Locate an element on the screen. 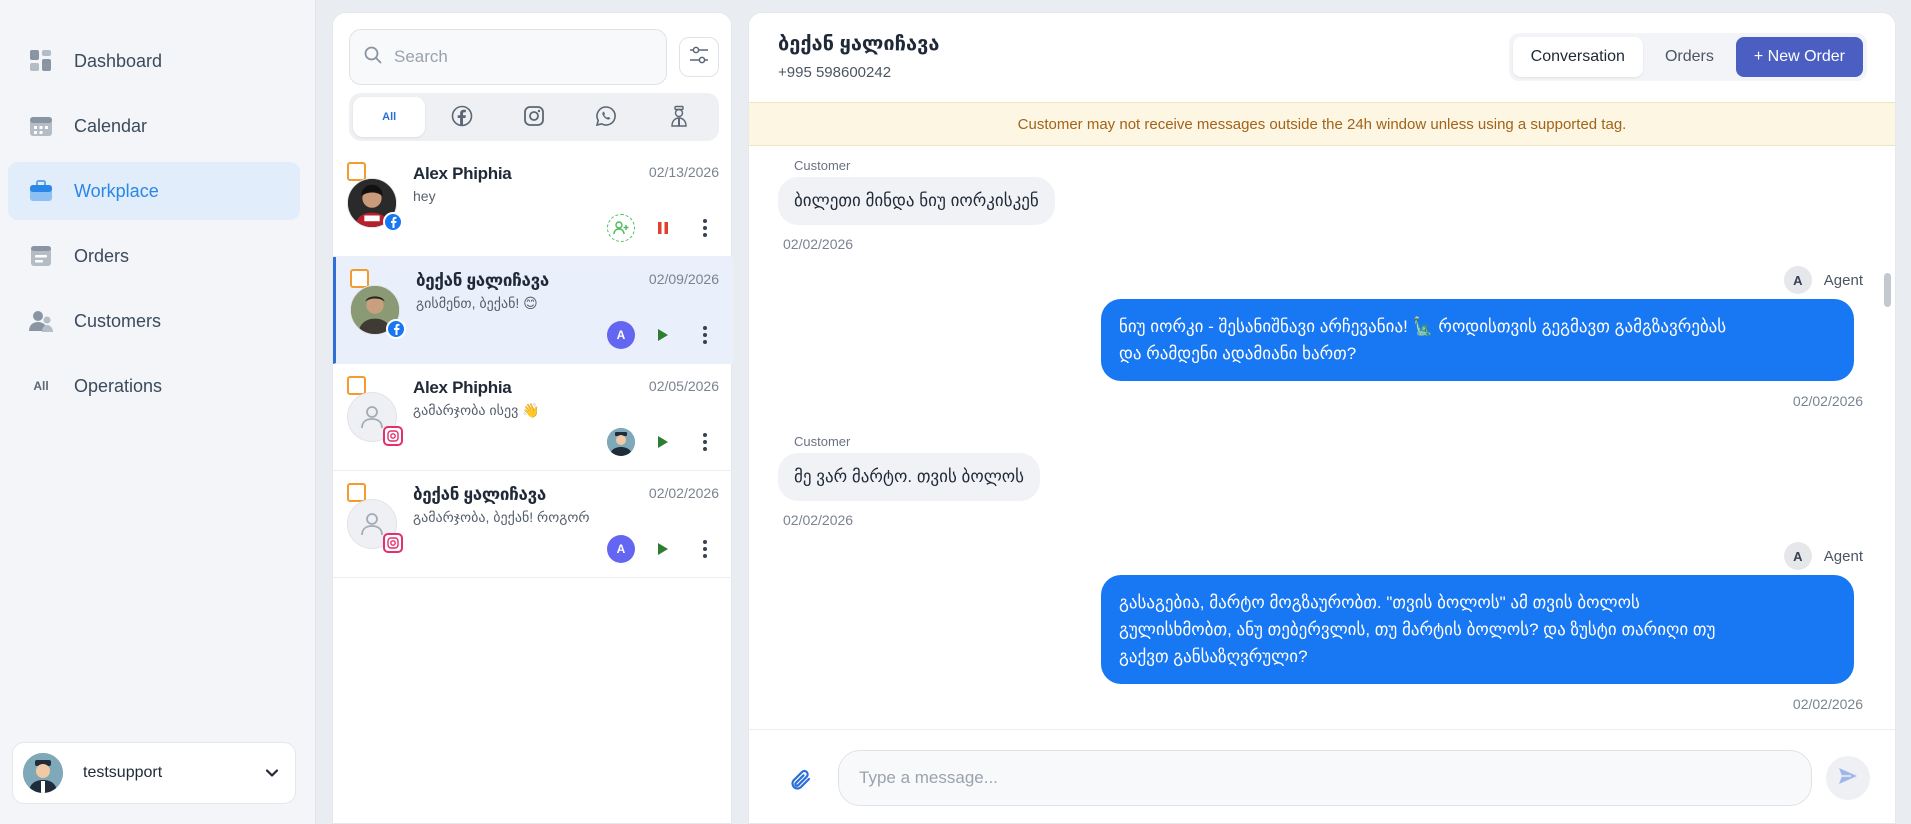 The image size is (1911, 824). dashboard-icon is located at coordinates (41, 61).